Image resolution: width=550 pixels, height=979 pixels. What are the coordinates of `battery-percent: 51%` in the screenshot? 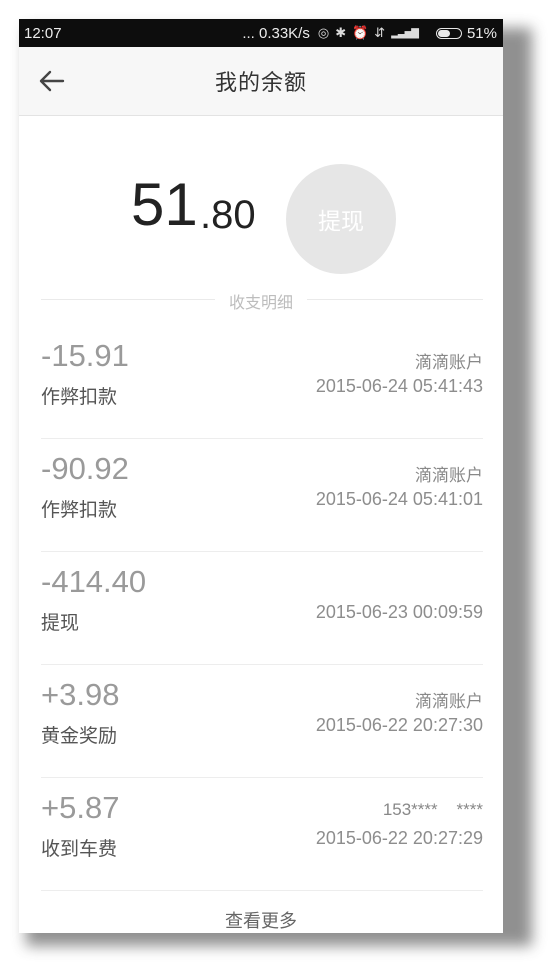 It's located at (481, 33).